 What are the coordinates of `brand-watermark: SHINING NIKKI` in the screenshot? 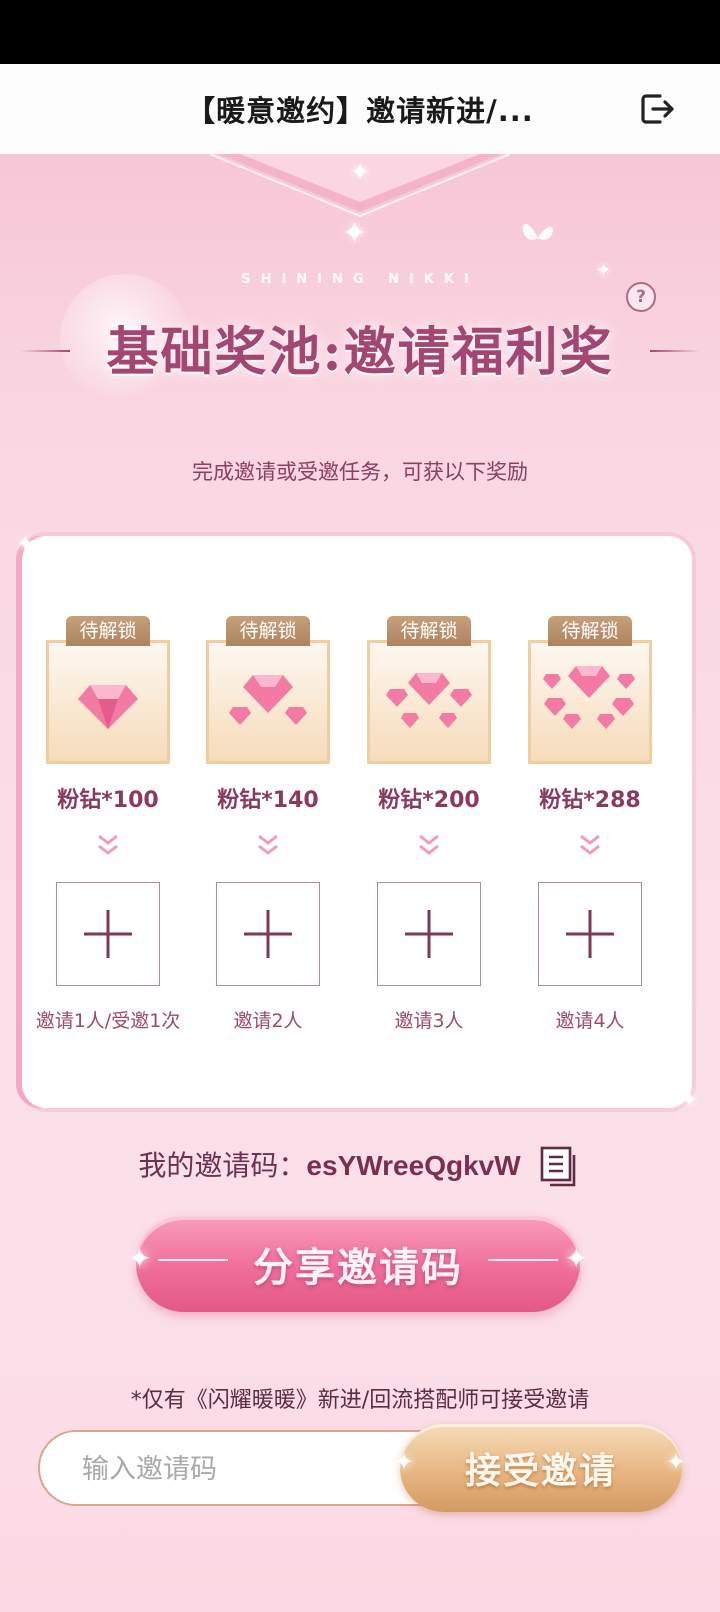 It's located at (360, 279).